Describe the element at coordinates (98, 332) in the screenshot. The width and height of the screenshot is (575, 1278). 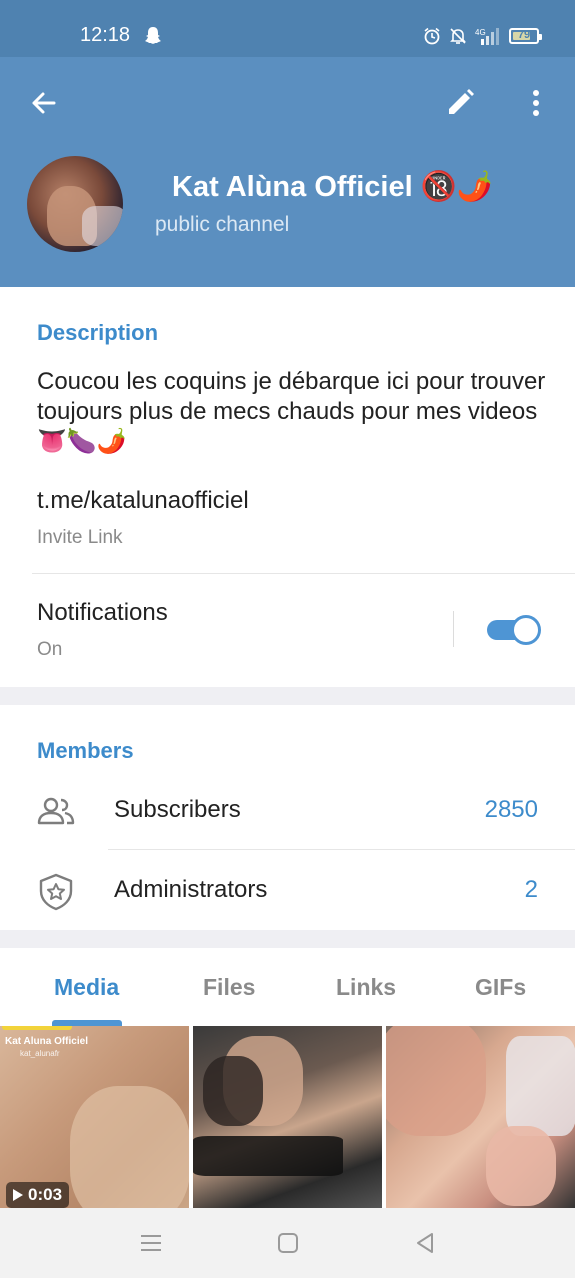
I see `description-heading: Description` at that location.